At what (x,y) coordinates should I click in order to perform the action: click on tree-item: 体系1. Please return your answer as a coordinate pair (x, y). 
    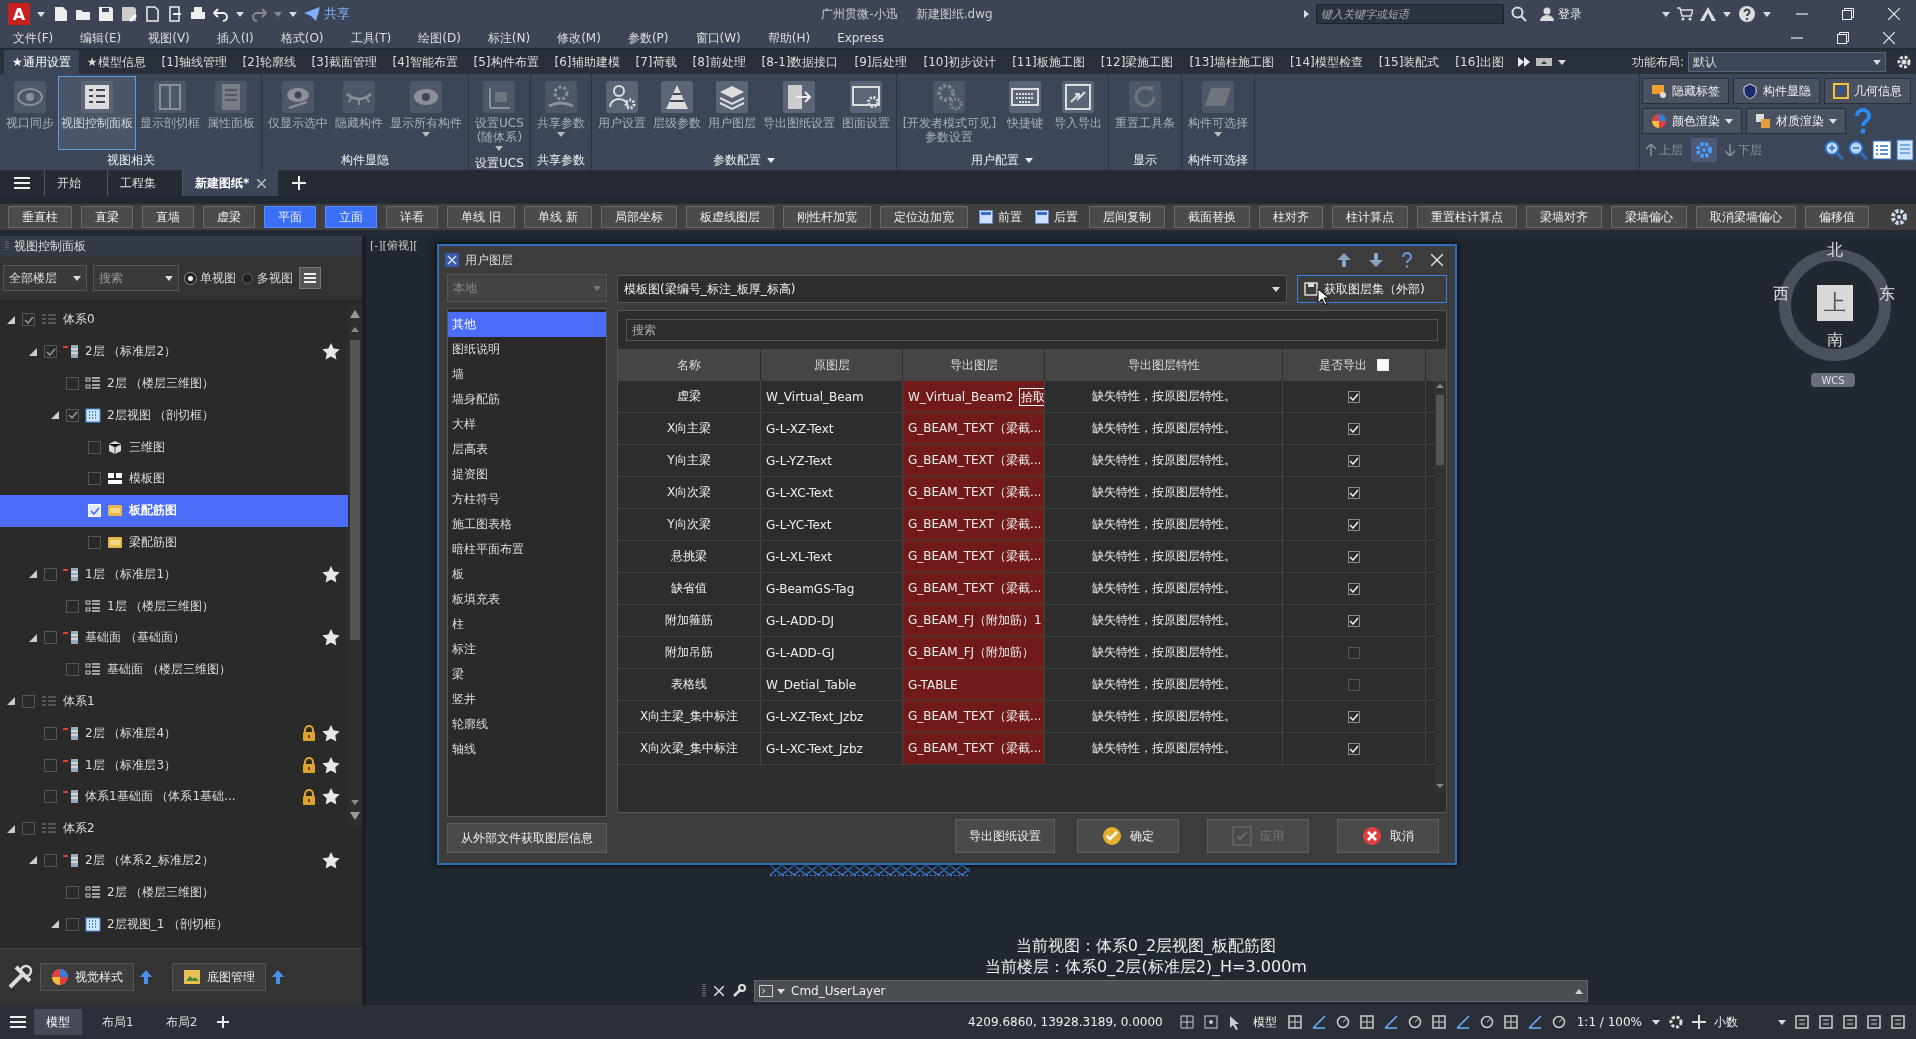
    Looking at the image, I should click on (174, 701).